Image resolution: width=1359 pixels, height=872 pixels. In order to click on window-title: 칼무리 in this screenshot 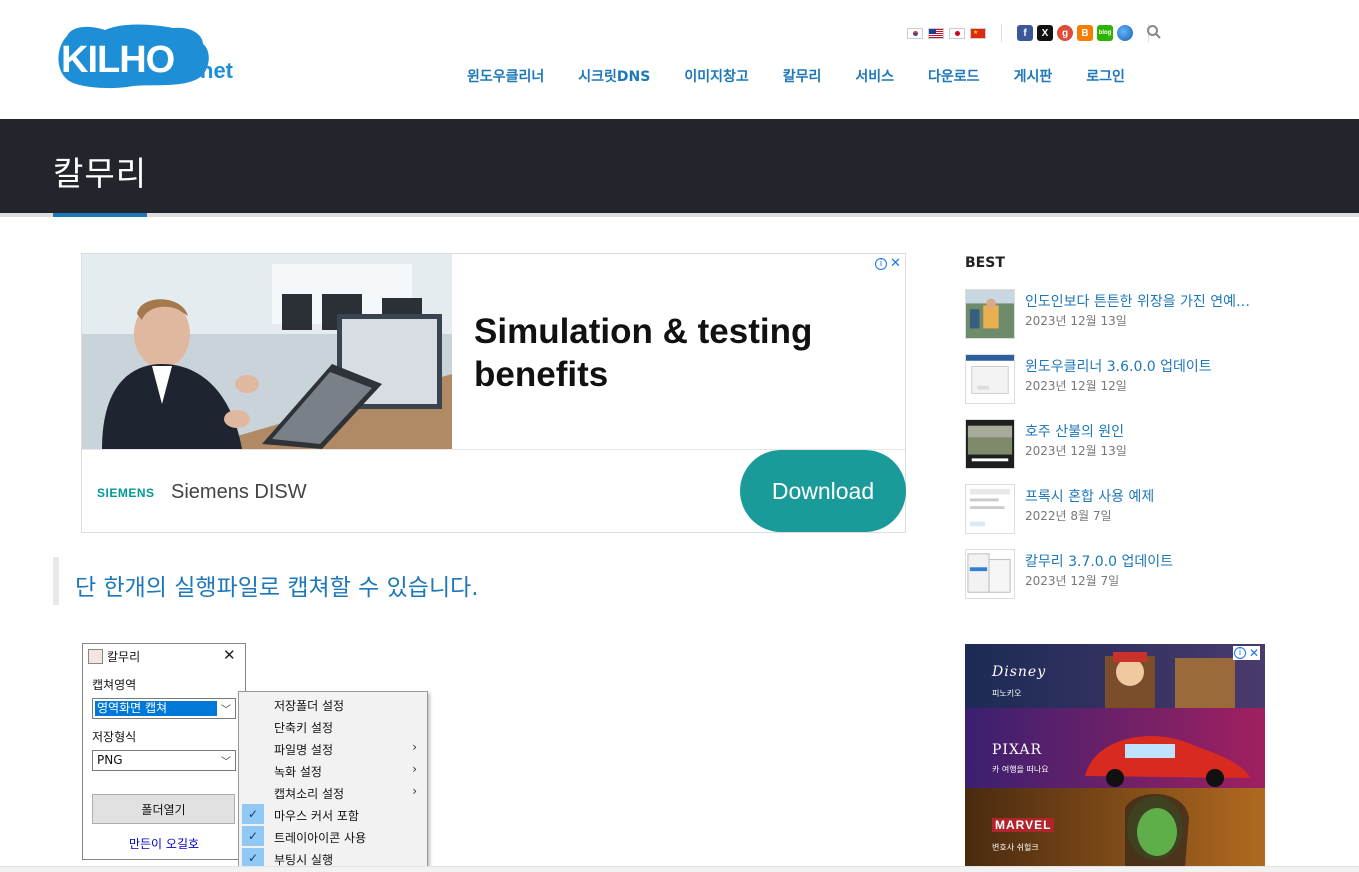, I will do `click(124, 657)`.